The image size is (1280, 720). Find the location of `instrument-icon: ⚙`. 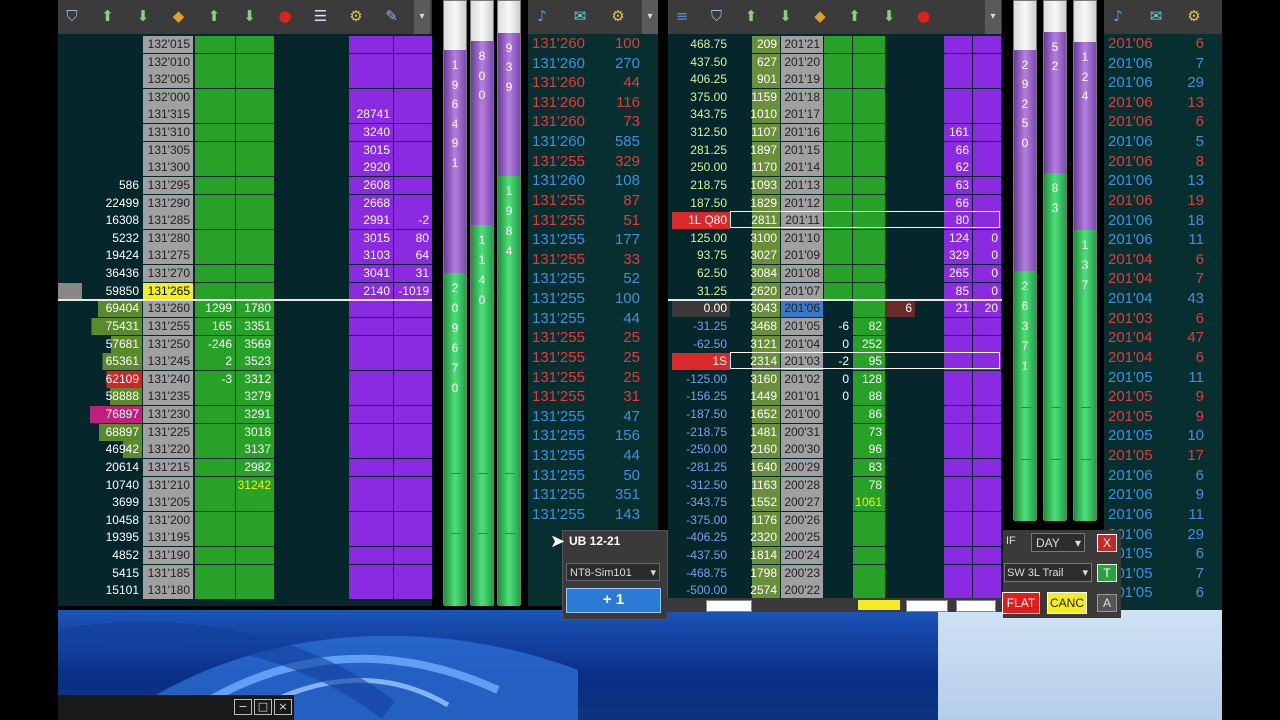

instrument-icon: ⚙ is located at coordinates (356, 16).